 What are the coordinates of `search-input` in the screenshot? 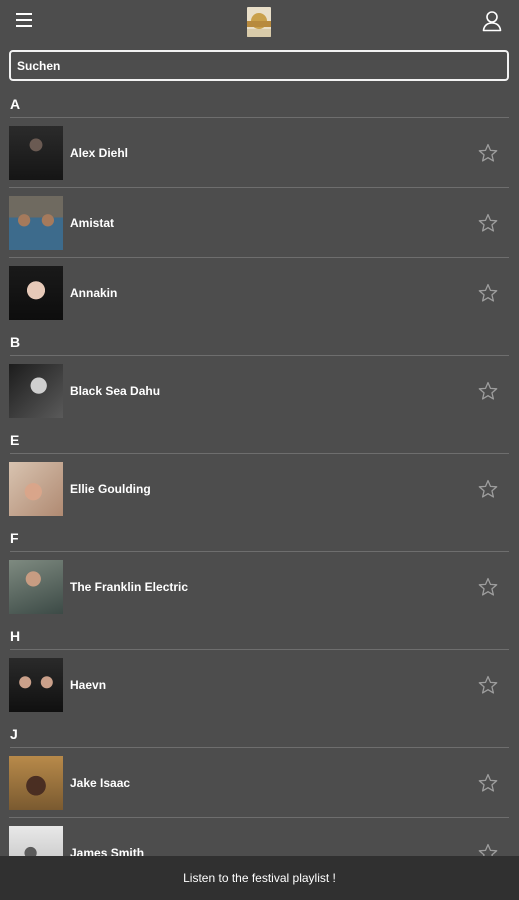 It's located at (259, 65).